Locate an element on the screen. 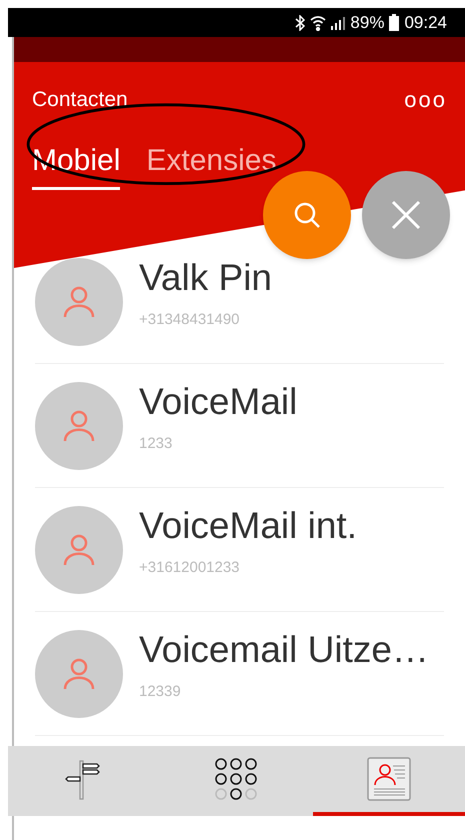 The image size is (465, 840). screen-title: Contacten is located at coordinates (80, 100).